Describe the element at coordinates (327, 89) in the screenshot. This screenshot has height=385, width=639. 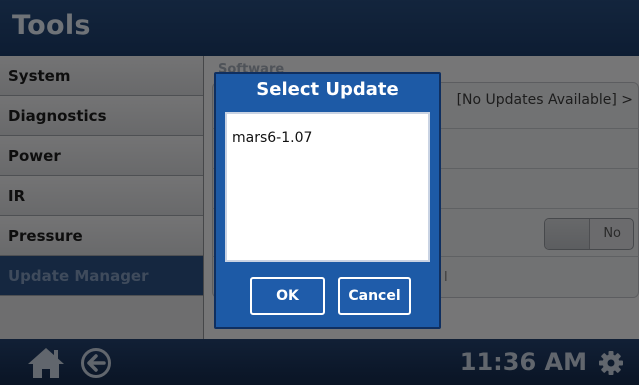
I see `dialog-title: Select Update` at that location.